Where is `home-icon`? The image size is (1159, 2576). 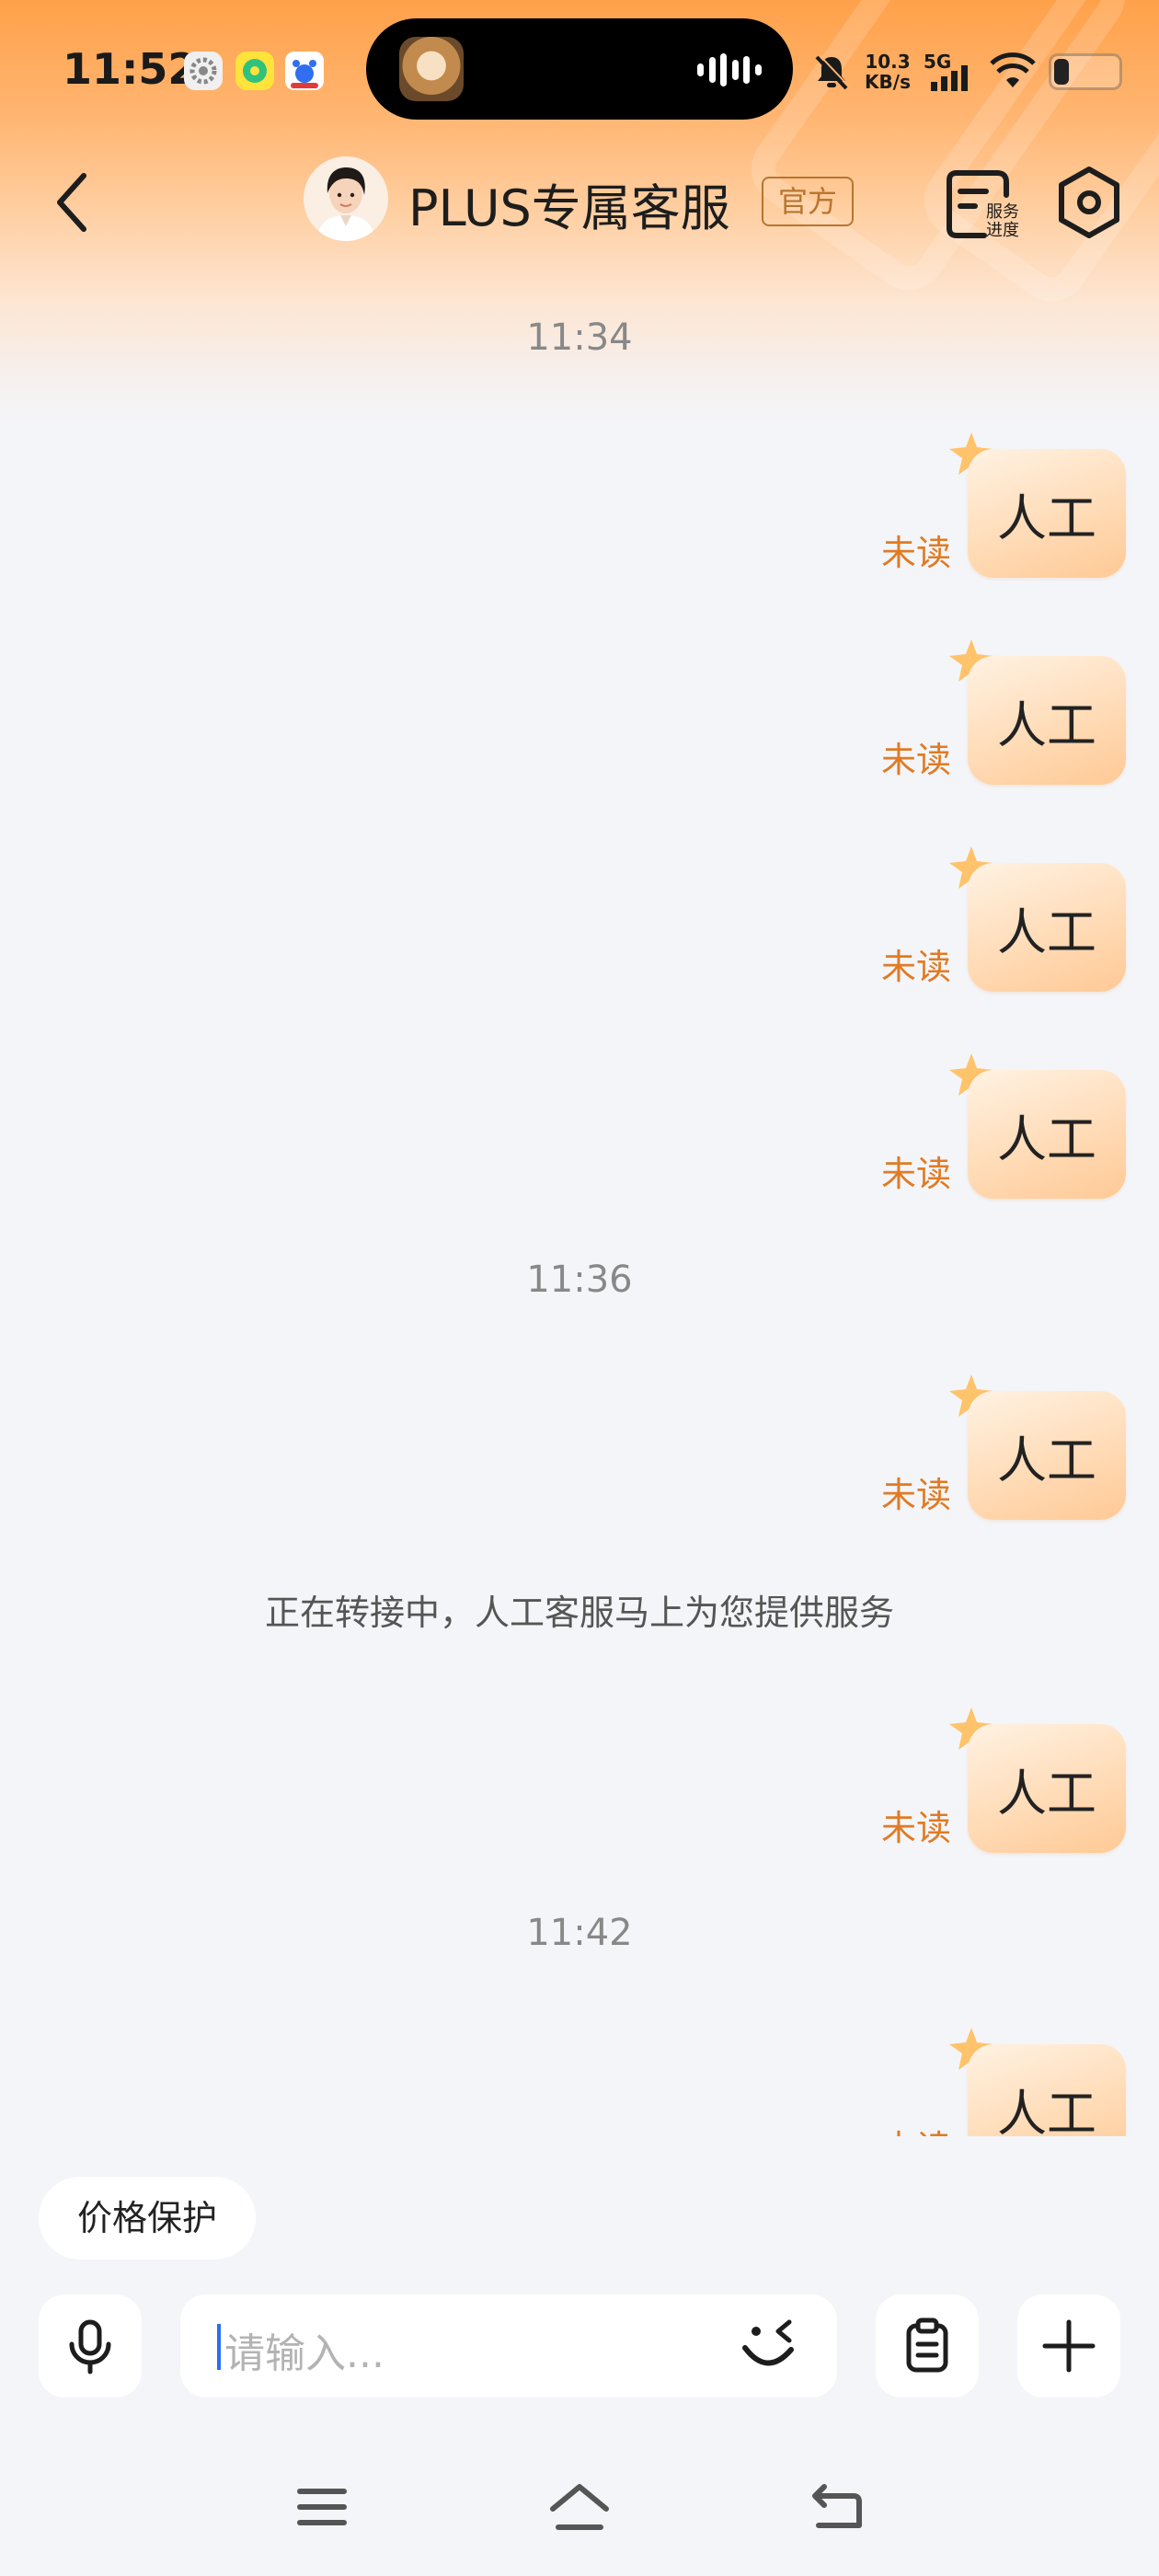
home-icon is located at coordinates (579, 2507).